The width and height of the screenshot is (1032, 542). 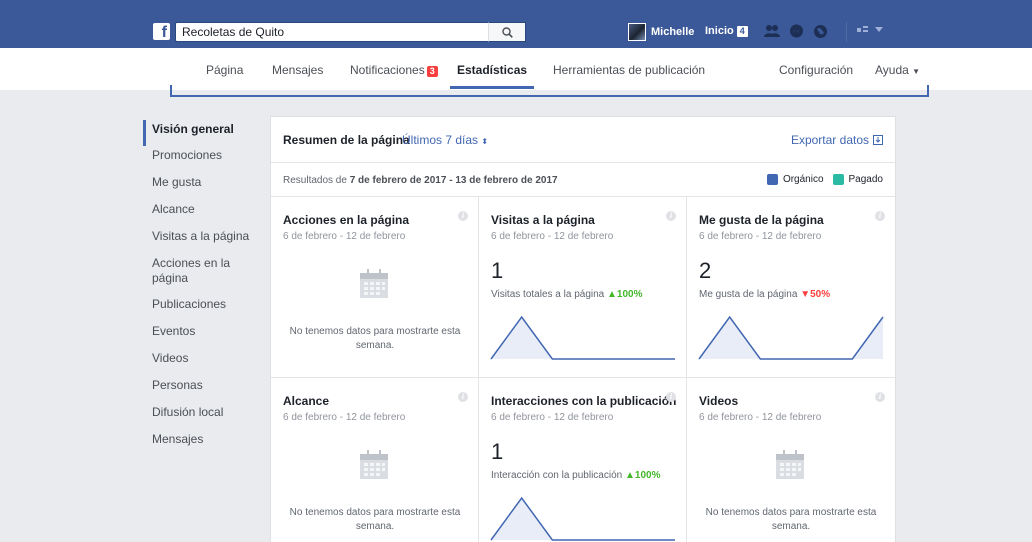 I want to click on search-button, so click(x=507, y=32).